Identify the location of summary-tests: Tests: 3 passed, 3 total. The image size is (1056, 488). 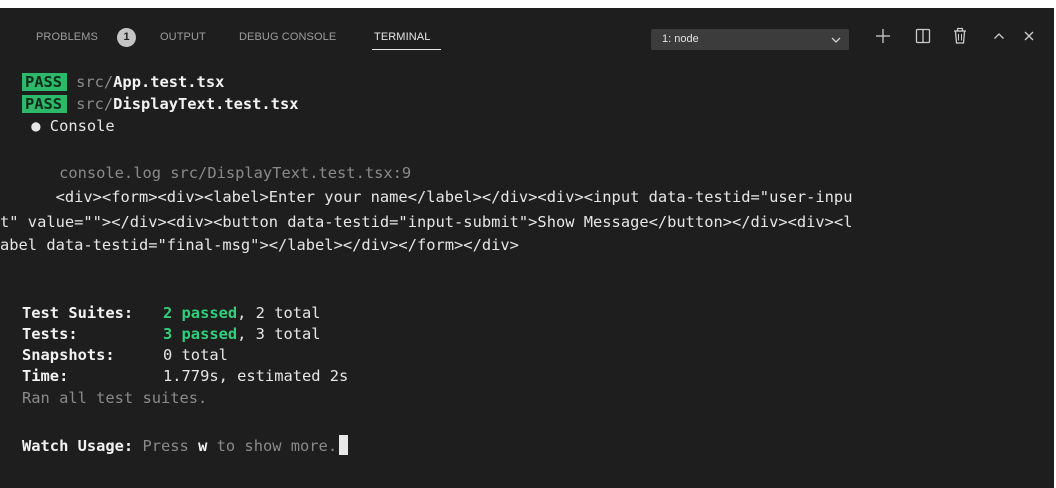
(171, 334).